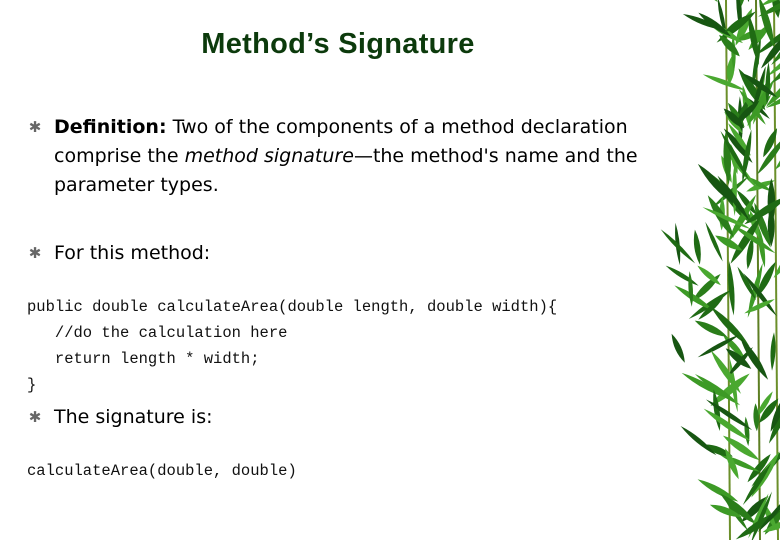  What do you see at coordinates (143, 359) in the screenshot?
I see `code-line: return length * width;` at bounding box center [143, 359].